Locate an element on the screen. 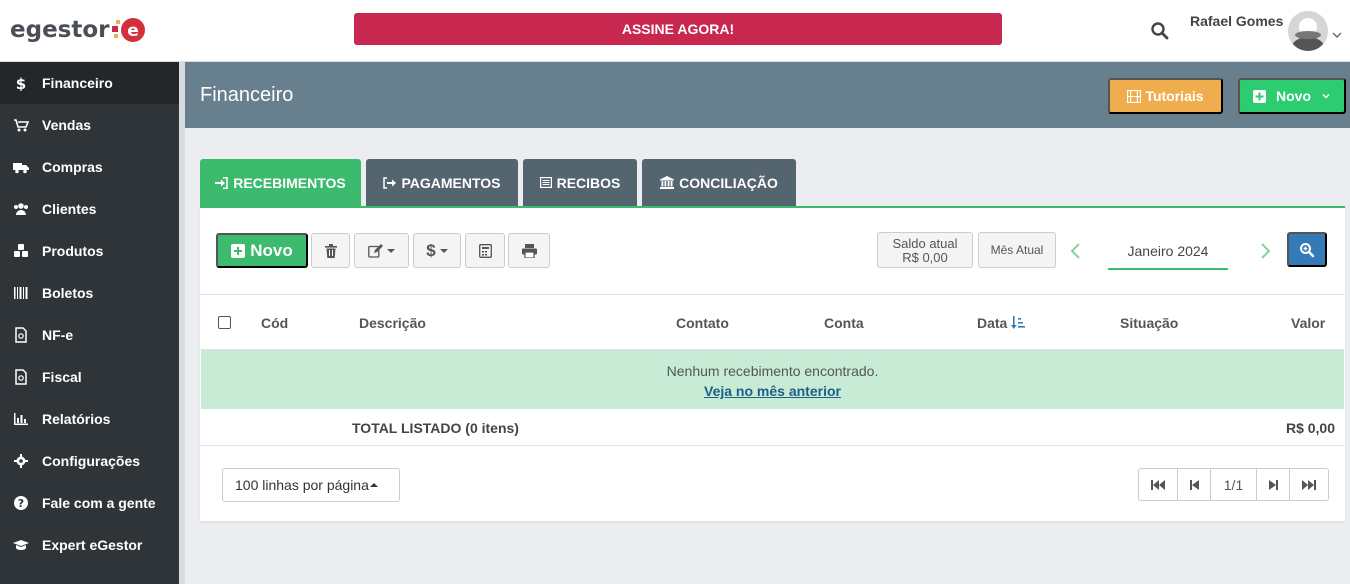 This screenshot has width=1350, height=584. month-selector: Janeiro 2024 is located at coordinates (1168, 252).